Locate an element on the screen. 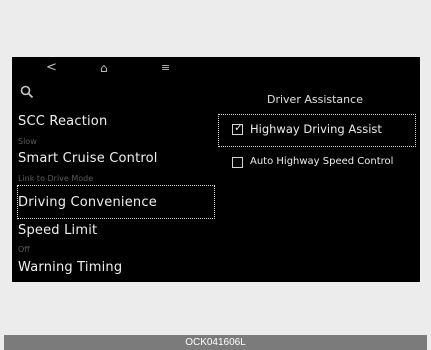 The image size is (431, 350). menu-item-warning-timing: Warning Timing is located at coordinates (70, 267).